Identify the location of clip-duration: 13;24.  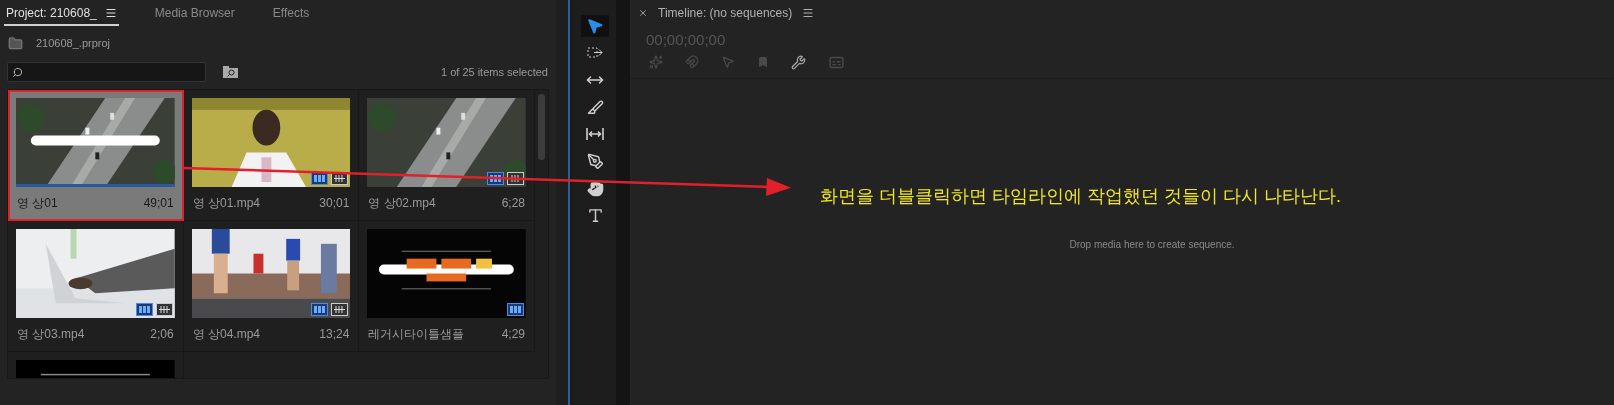
(334, 334).